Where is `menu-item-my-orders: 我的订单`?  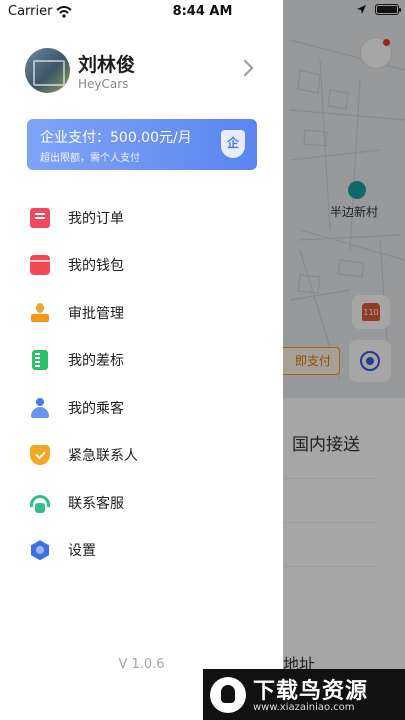 menu-item-my-orders: 我的订单 is located at coordinates (141, 218).